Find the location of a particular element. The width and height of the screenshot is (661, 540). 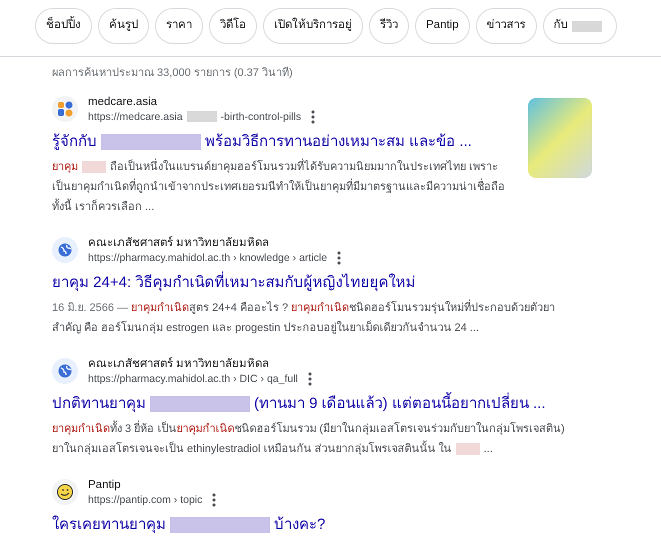

result-url: https://pharmacy.mahidol.ac.th › knowledge › article is located at coordinates (208, 258).